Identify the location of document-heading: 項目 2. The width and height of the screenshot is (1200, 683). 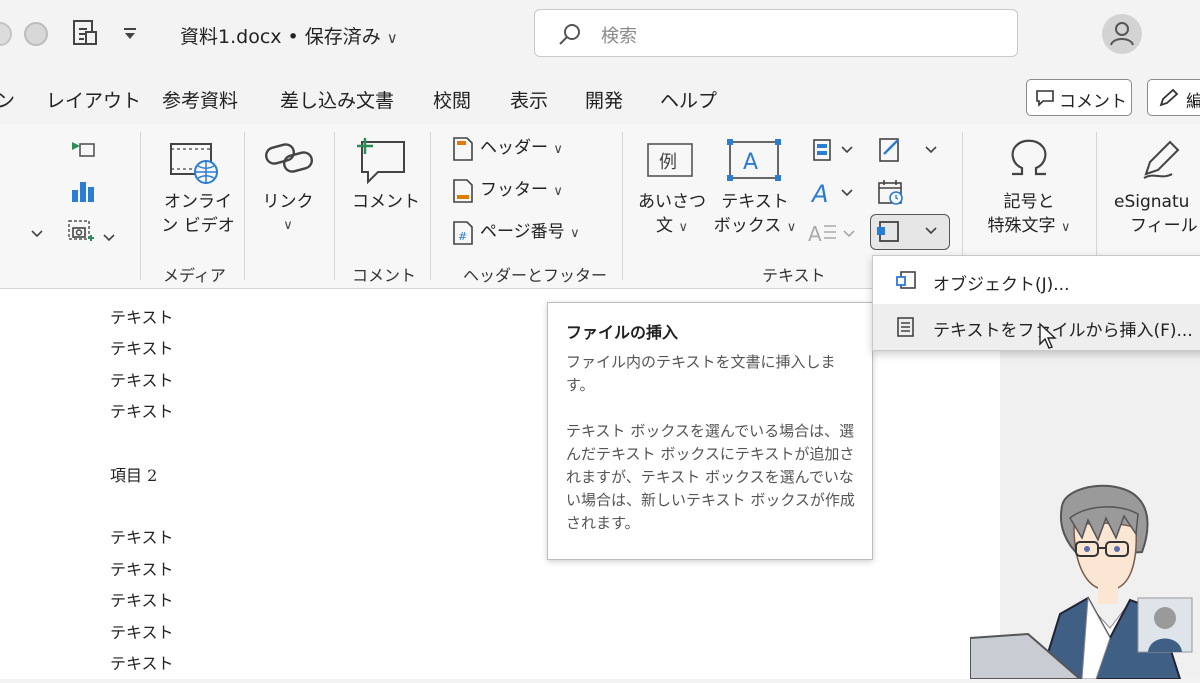
(133, 474).